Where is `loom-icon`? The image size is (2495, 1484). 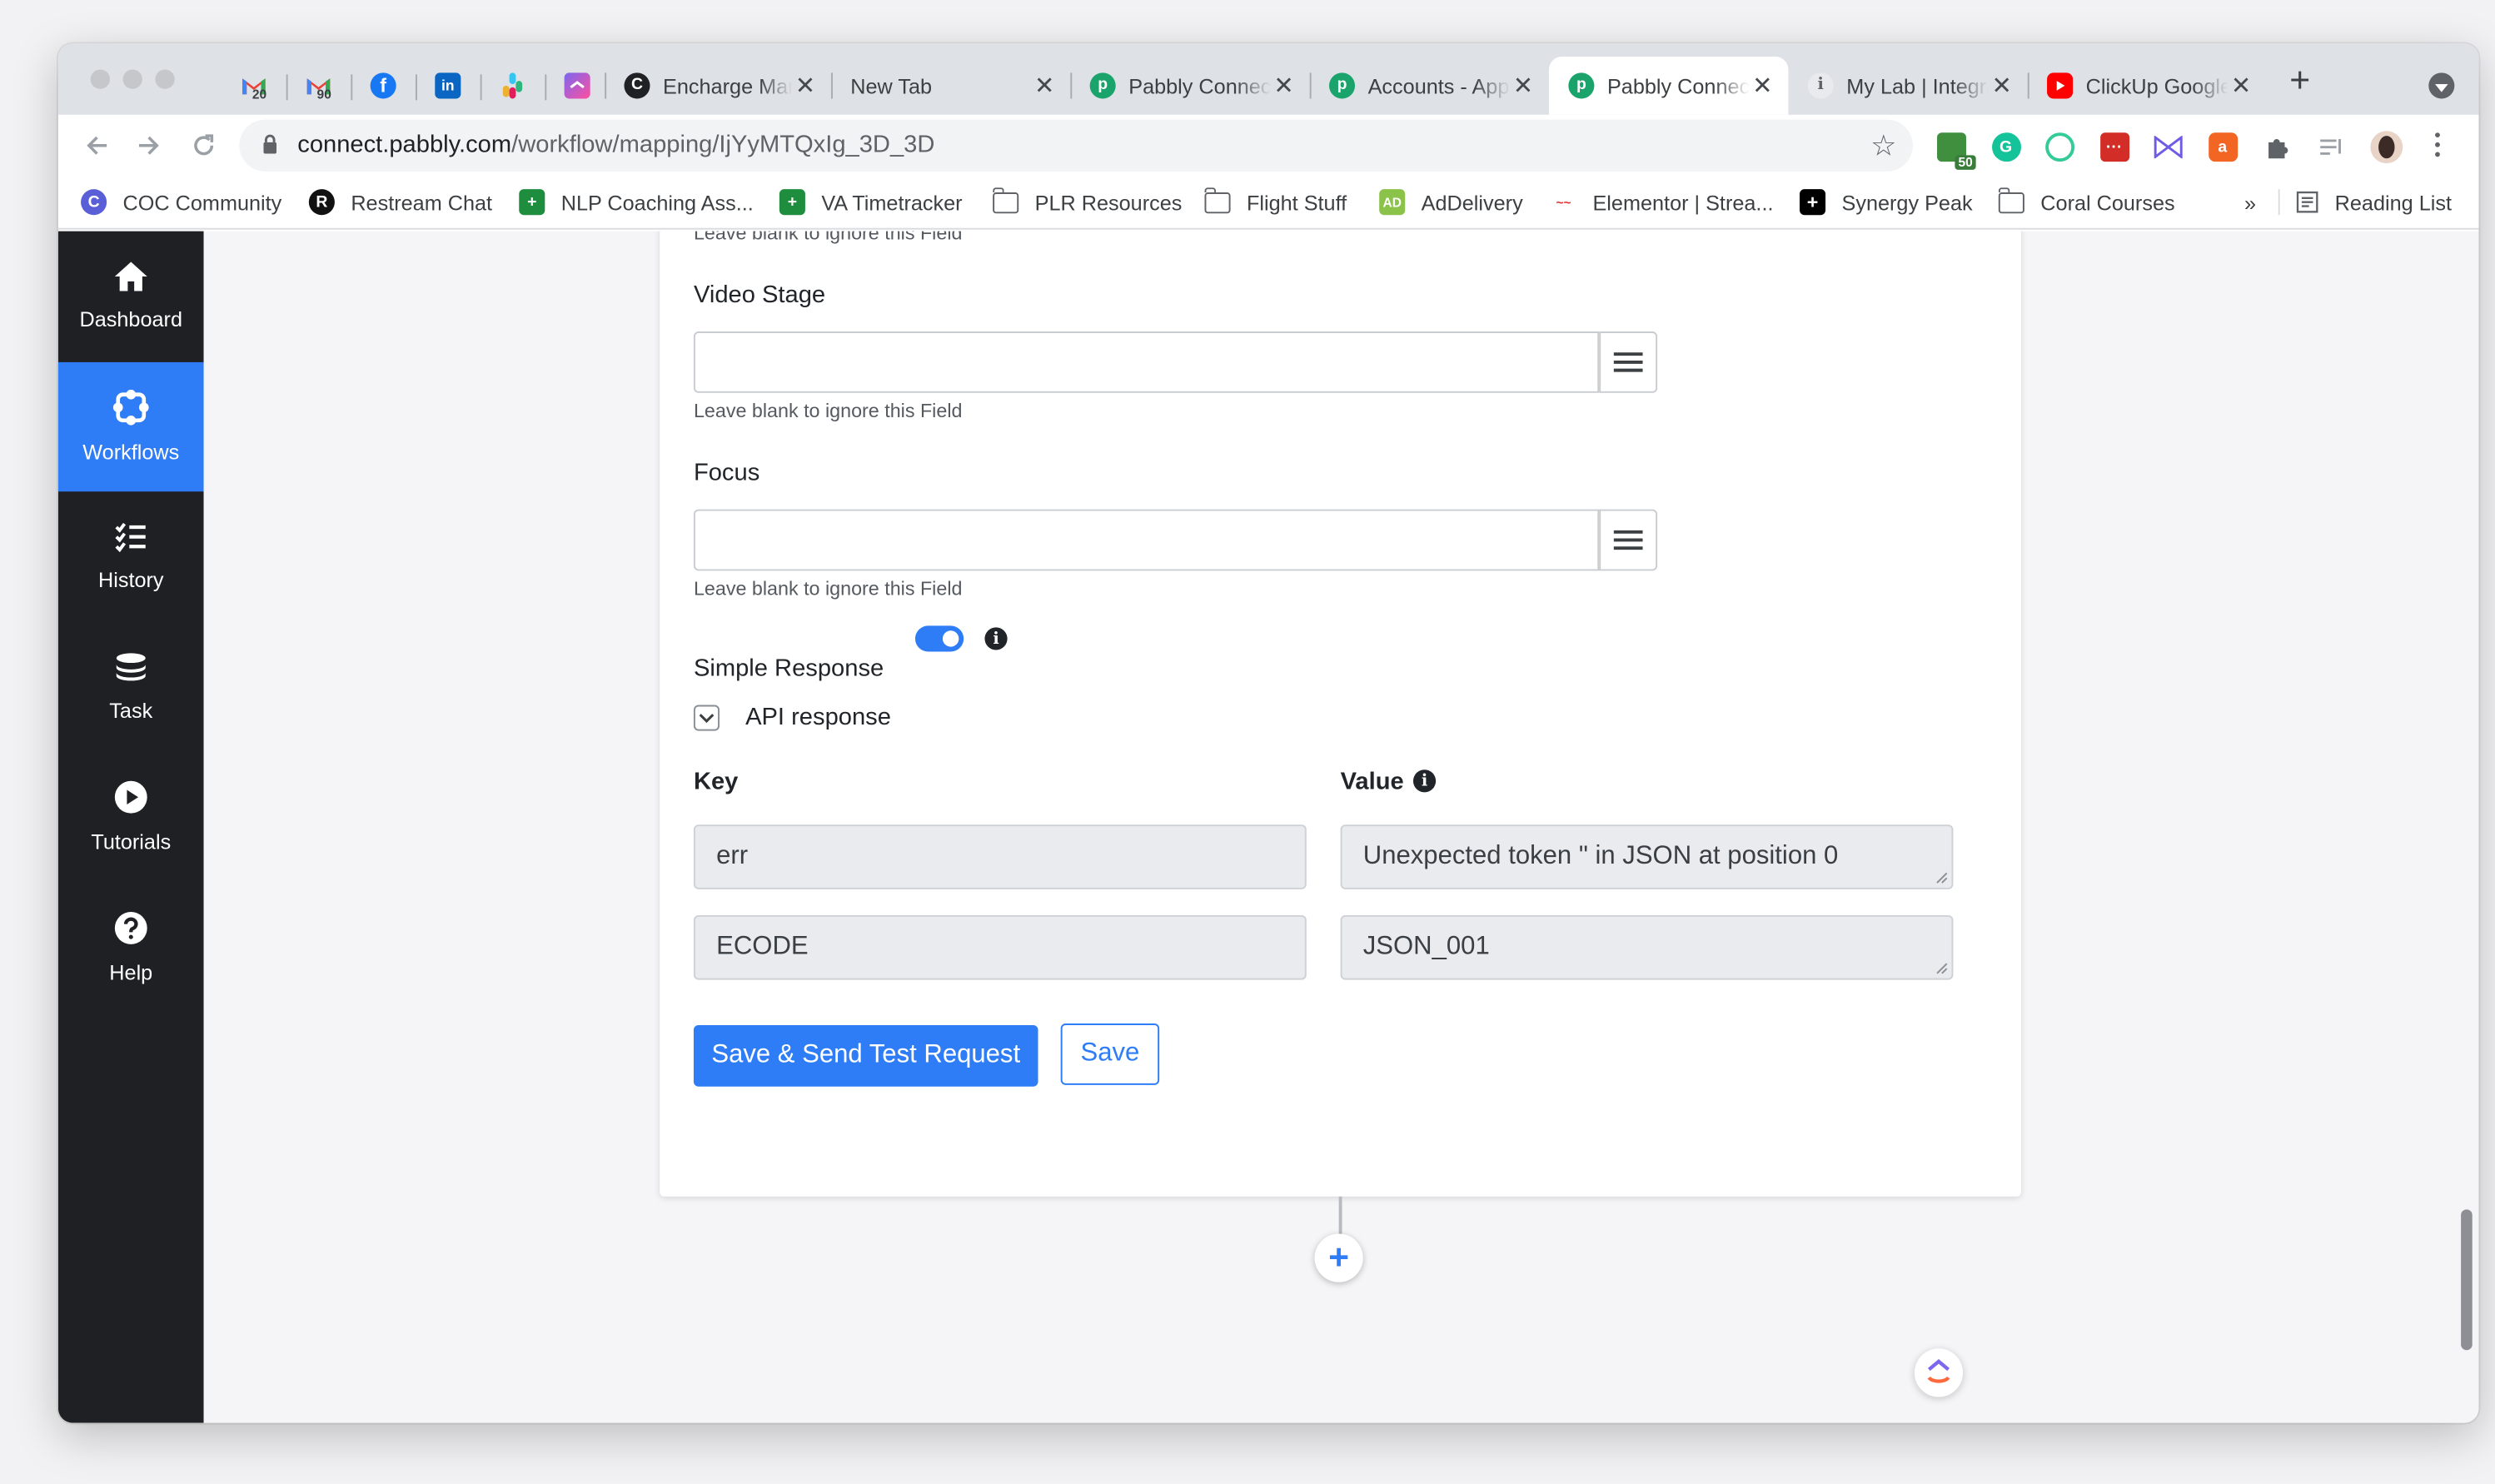
loom-icon is located at coordinates (2060, 147).